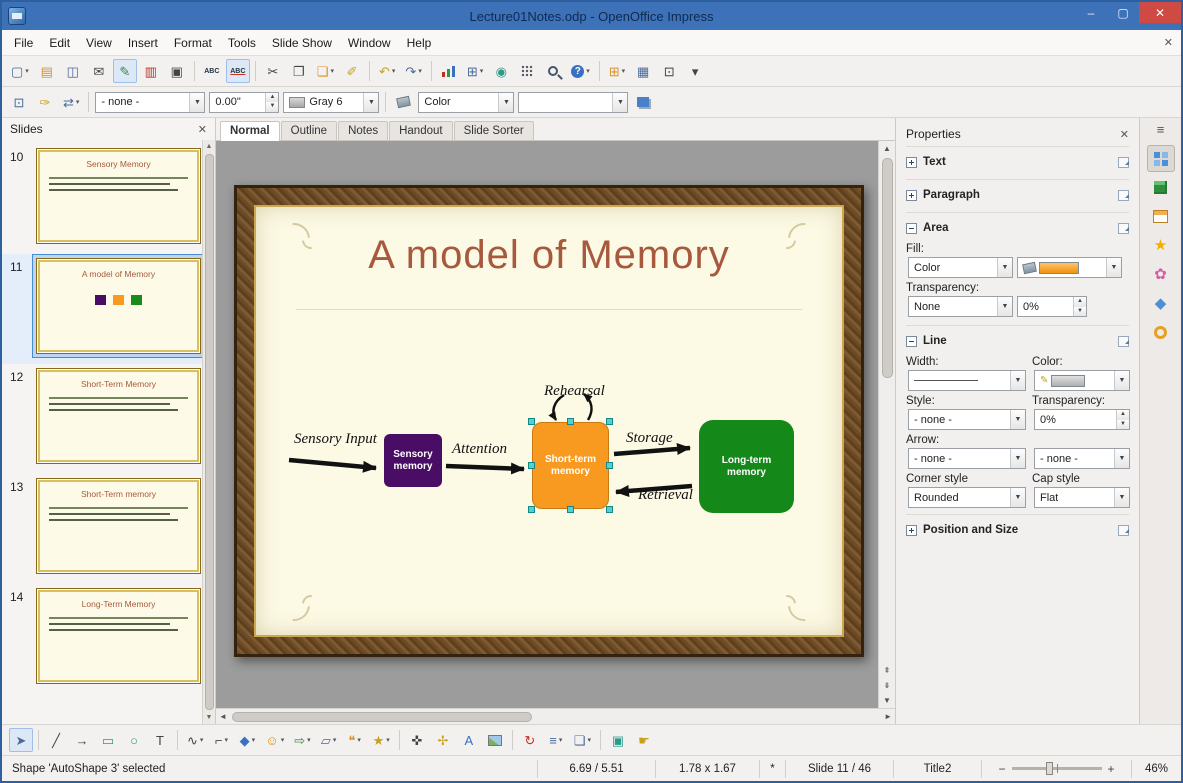 The image size is (1183, 783). Describe the element at coordinates (250, 131) in the screenshot. I see `tab-normal: Normal` at that location.